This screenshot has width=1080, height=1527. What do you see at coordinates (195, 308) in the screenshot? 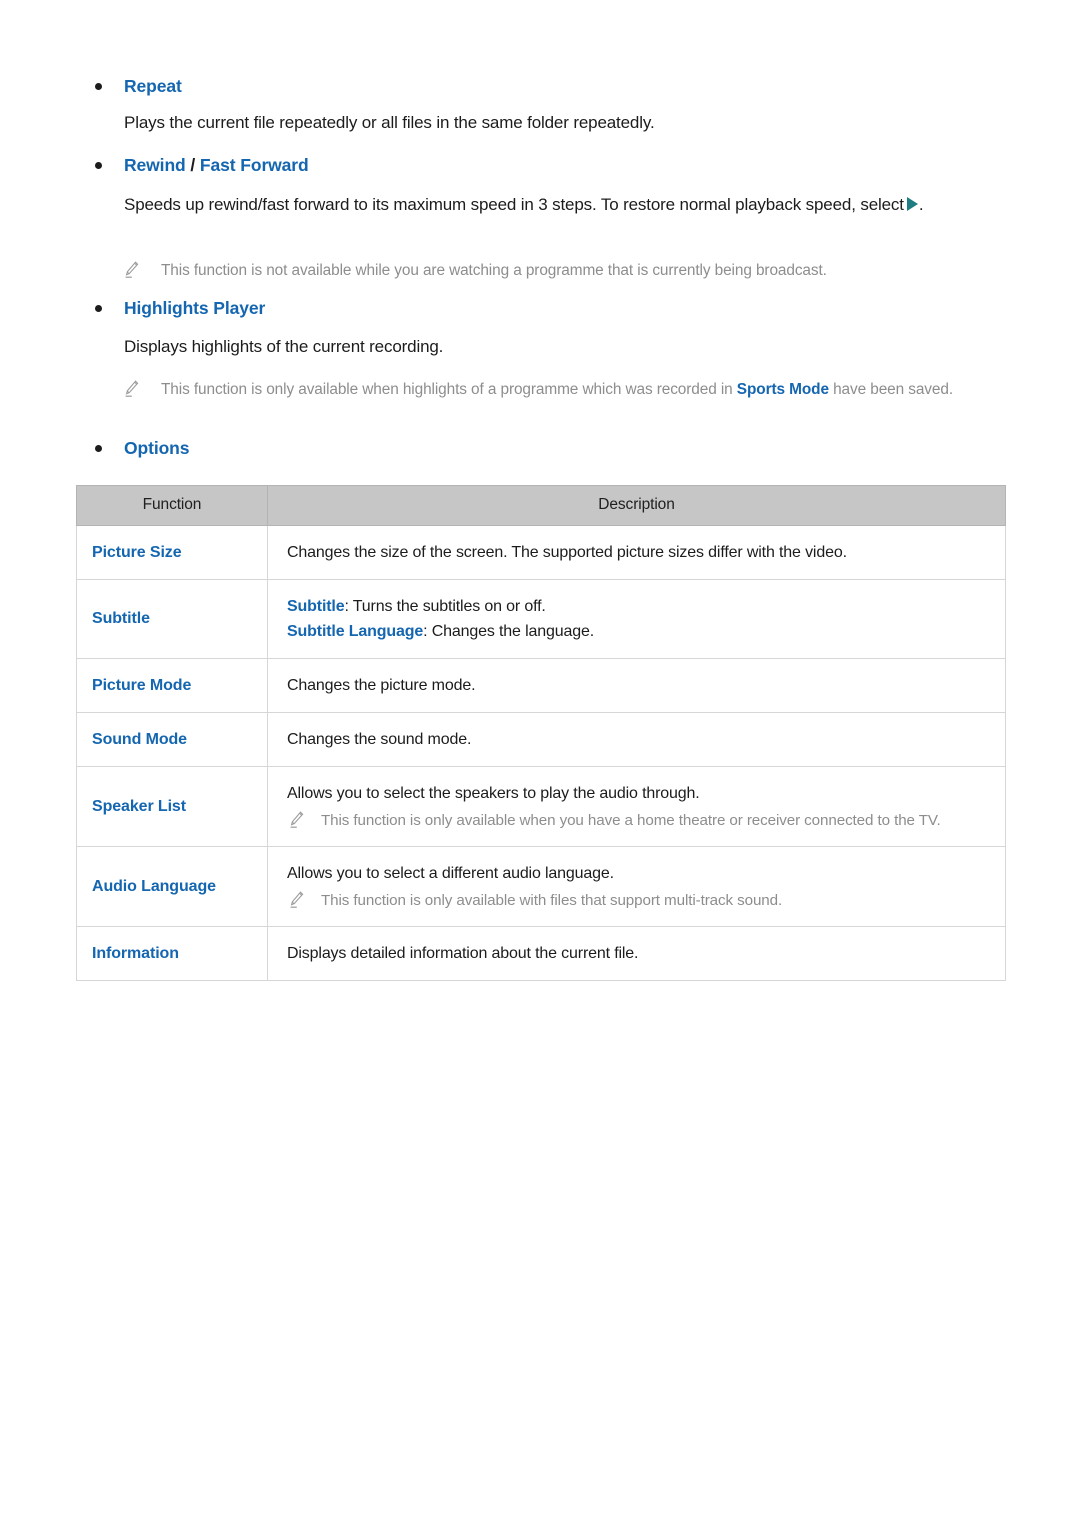
I see `heading-highlights-player: Highlights Player` at bounding box center [195, 308].